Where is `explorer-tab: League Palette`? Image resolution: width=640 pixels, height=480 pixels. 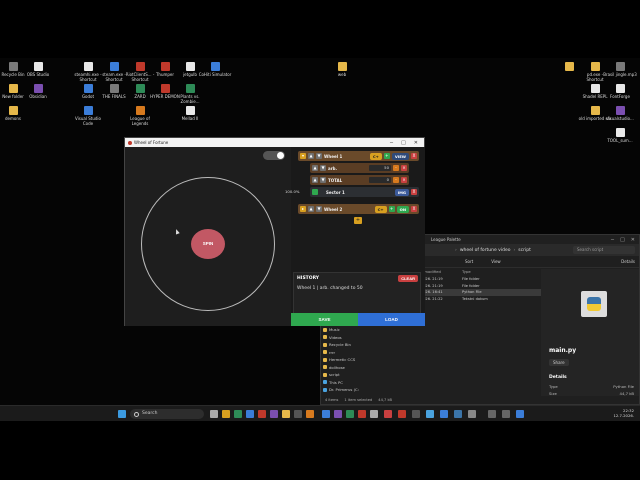
explorer-tab: League Palette is located at coordinates (446, 239).